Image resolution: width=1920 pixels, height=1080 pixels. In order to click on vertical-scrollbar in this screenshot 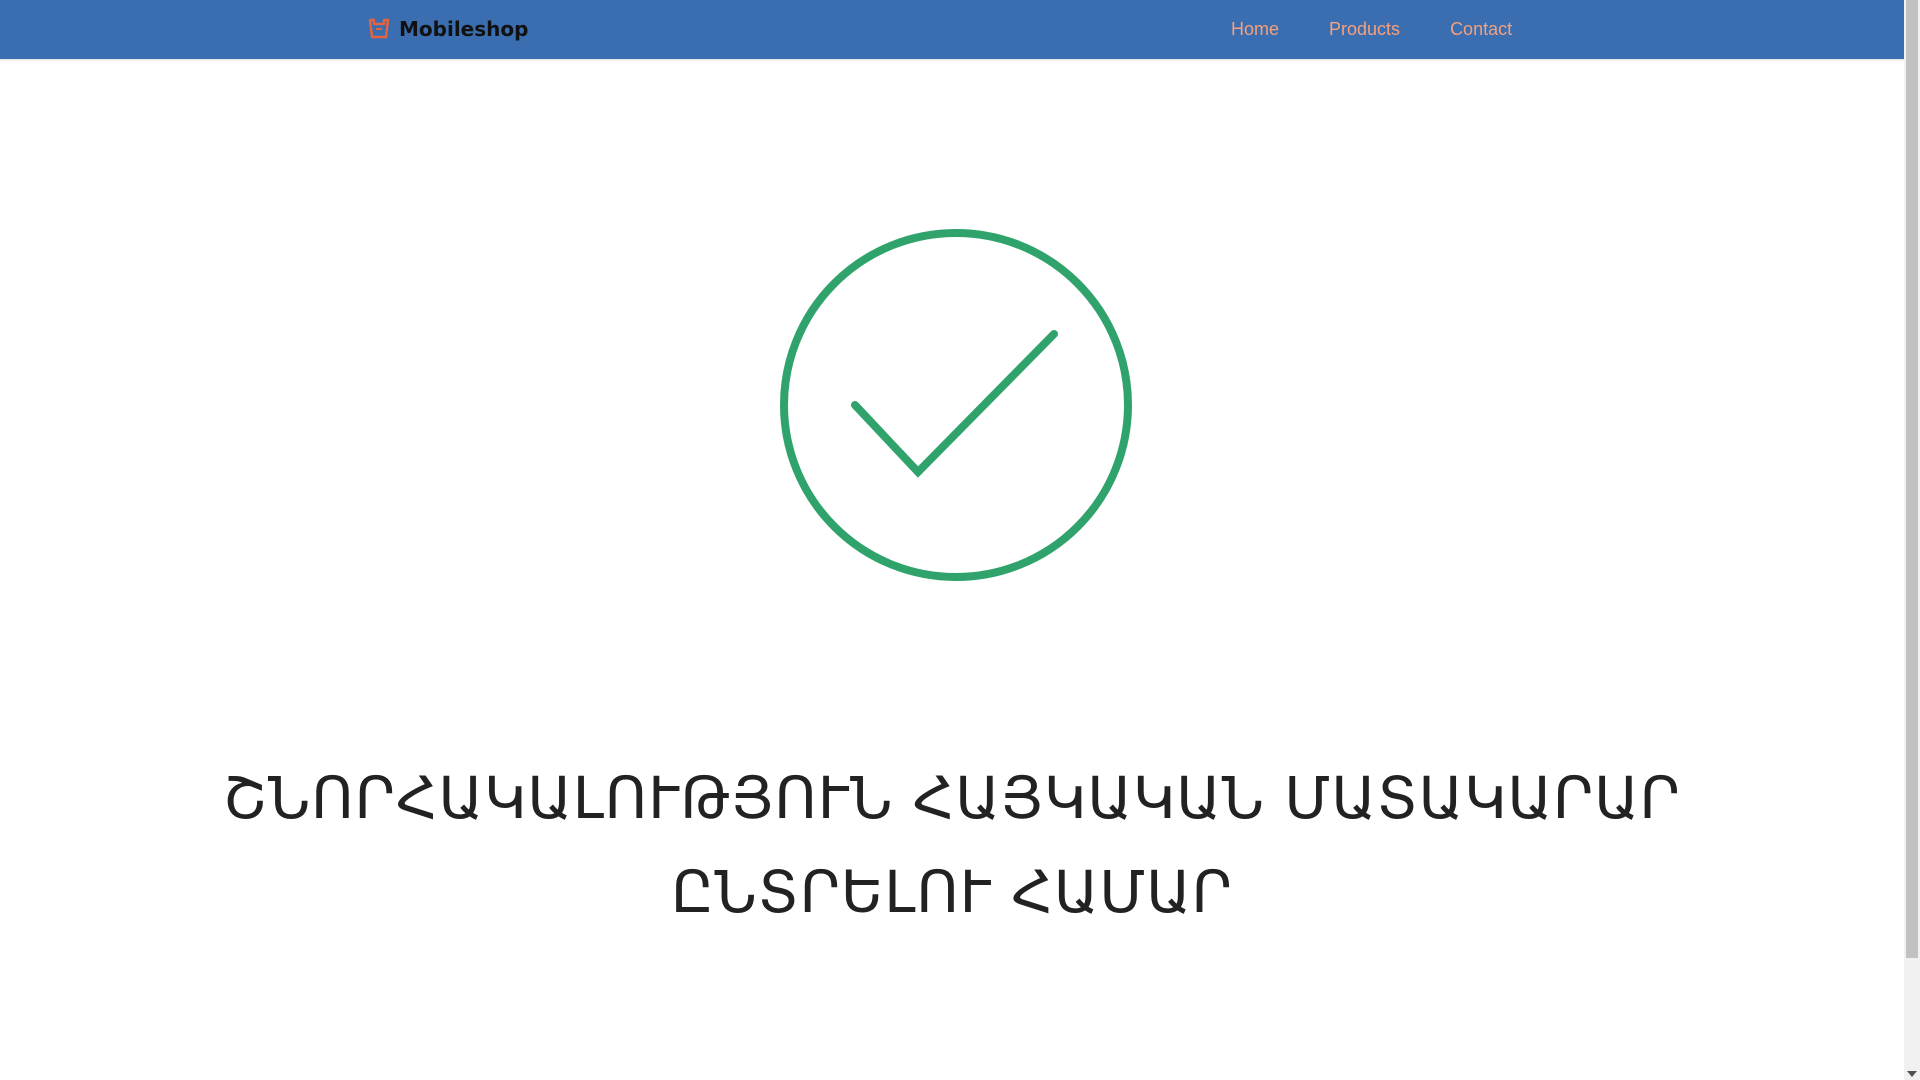, I will do `click(1912, 540)`.